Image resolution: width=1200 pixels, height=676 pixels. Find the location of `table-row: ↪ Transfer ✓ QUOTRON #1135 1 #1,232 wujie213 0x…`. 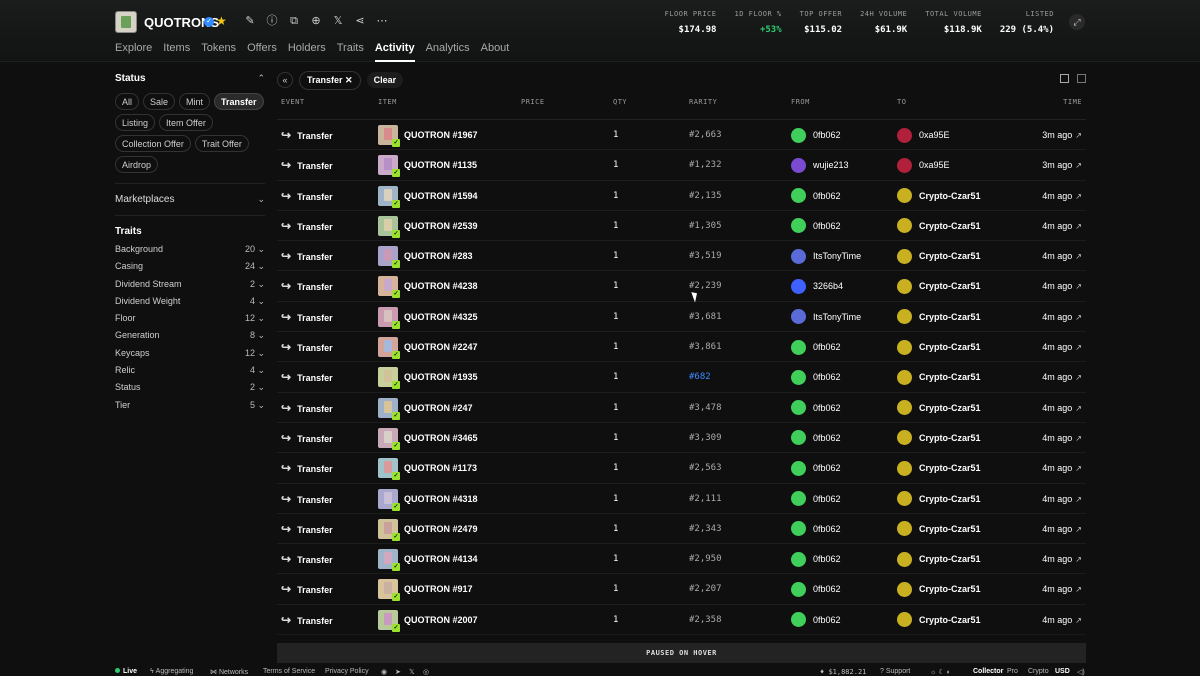

table-row: ↪ Transfer ✓ QUOTRON #1135 1 #1,232 wujie213 0x… is located at coordinates (681, 165).